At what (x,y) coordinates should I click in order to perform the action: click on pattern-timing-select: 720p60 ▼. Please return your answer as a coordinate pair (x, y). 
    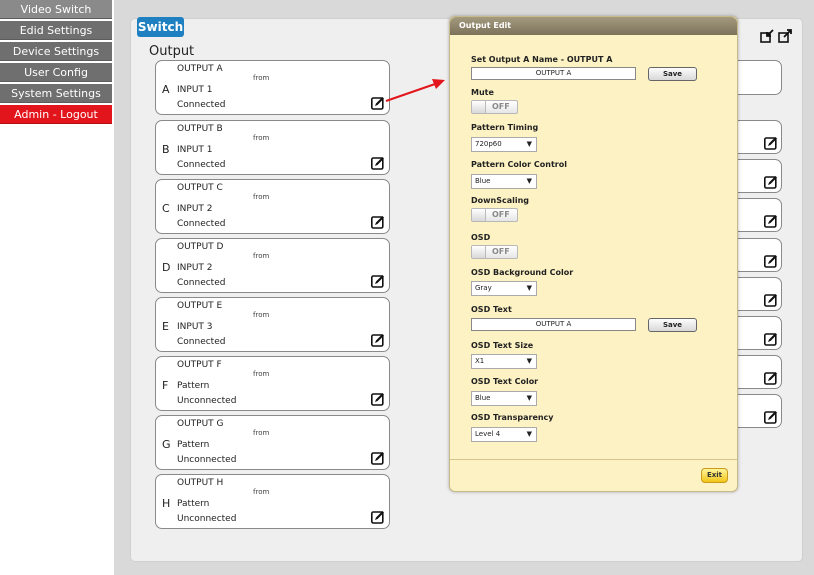
    Looking at the image, I should click on (504, 144).